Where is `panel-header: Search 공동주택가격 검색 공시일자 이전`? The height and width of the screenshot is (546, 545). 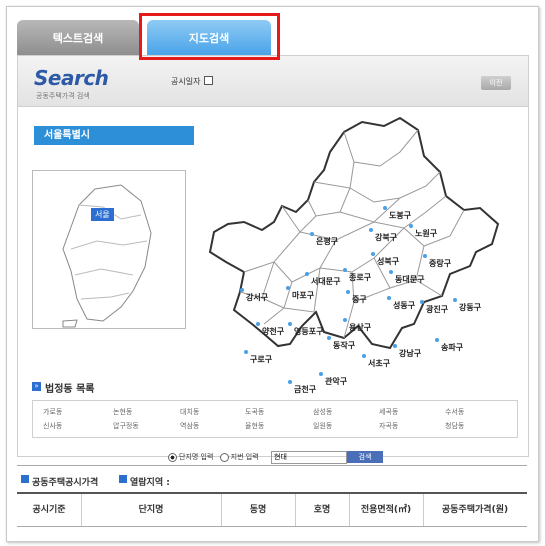
panel-header: Search 공동주택가격 검색 공시일자 이전 is located at coordinates (273, 81).